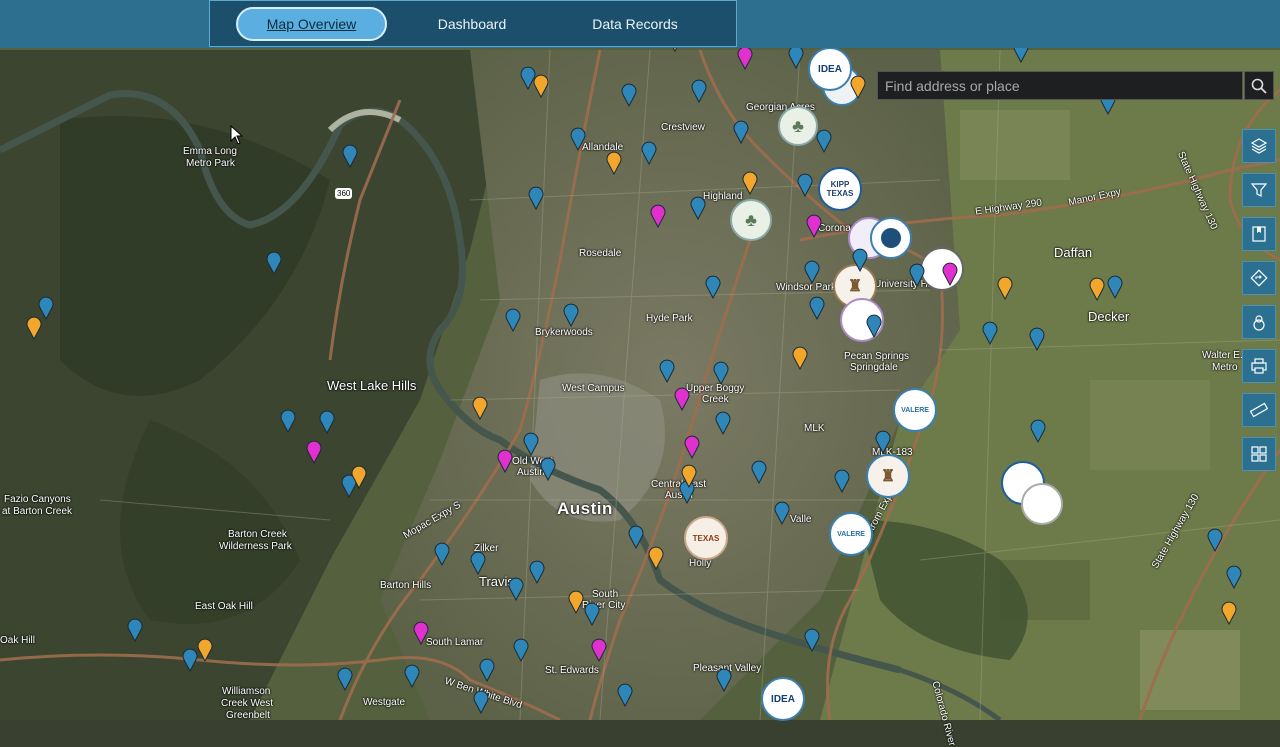 This screenshot has height=747, width=1280. Describe the element at coordinates (1259, 234) in the screenshot. I see `bookmark-button` at that location.